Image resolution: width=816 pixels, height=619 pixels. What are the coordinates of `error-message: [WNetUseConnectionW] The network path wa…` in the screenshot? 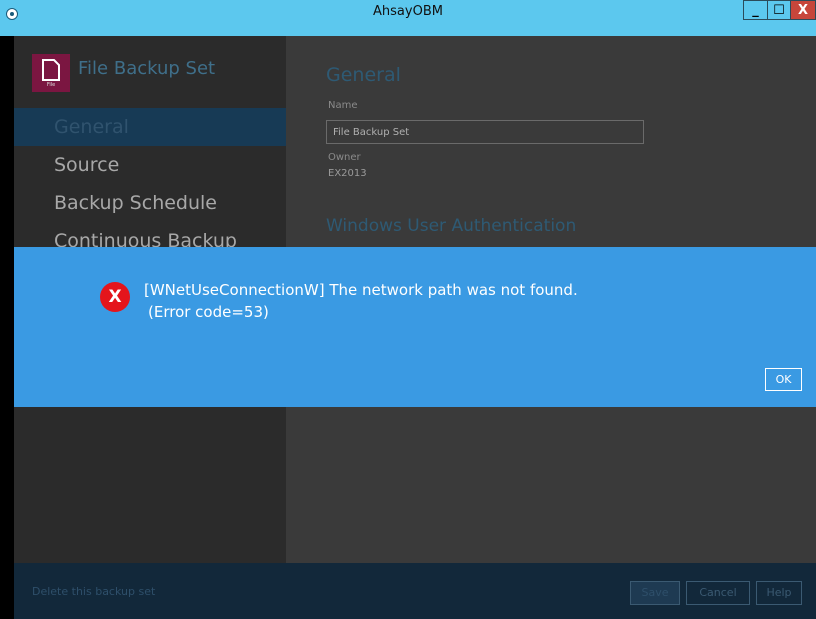 It's located at (361, 290).